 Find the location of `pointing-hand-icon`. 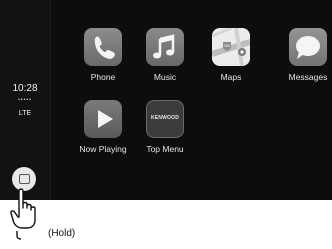

pointing-hand-icon is located at coordinates (27, 215).